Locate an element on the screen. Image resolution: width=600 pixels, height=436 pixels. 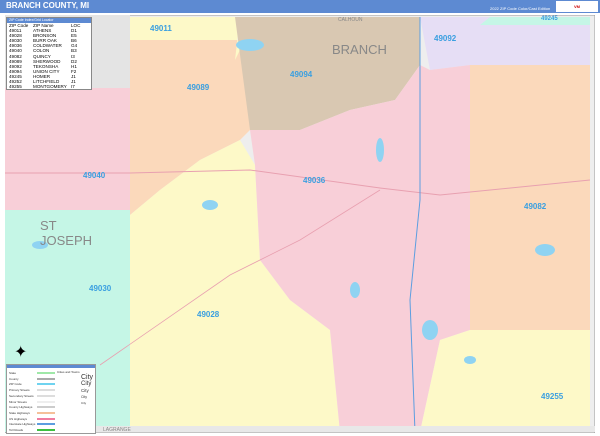
county-label: BRANCH is located at coordinates (359, 49).